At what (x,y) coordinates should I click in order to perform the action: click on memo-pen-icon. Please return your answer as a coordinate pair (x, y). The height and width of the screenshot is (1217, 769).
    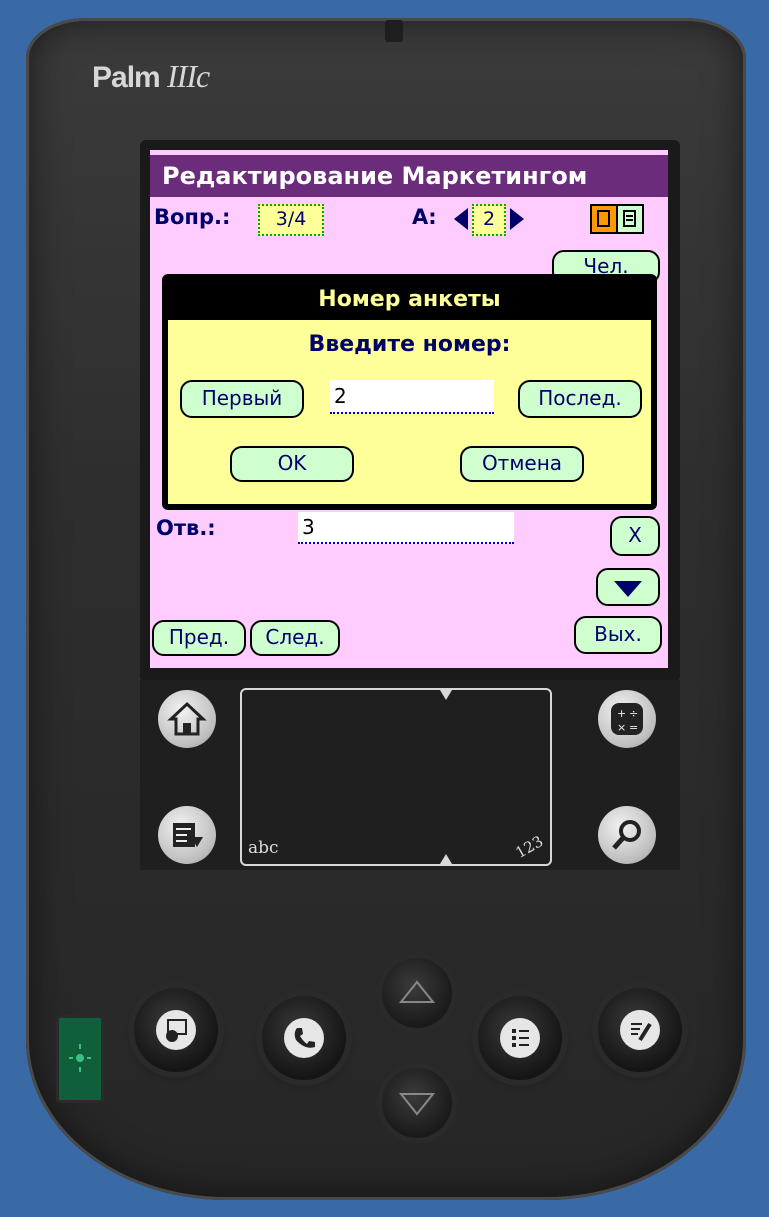
    Looking at the image, I should click on (640, 1030).